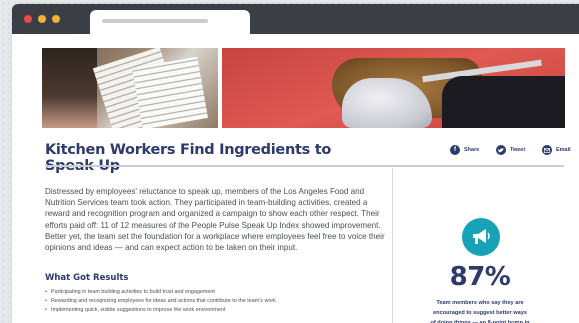 The image size is (579, 323). What do you see at coordinates (42, 19) in the screenshot?
I see `minimize-window-button` at bounding box center [42, 19].